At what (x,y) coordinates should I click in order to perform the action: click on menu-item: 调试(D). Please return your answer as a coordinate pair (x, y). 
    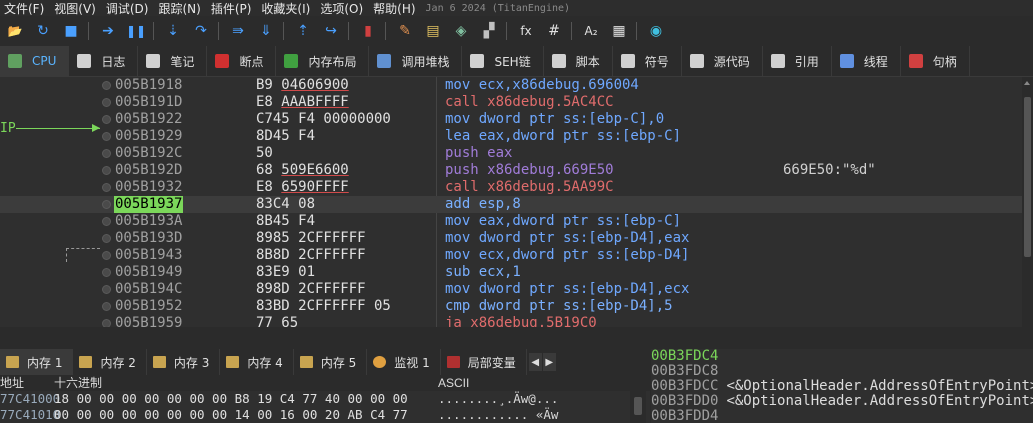
    Looking at the image, I should click on (128, 8).